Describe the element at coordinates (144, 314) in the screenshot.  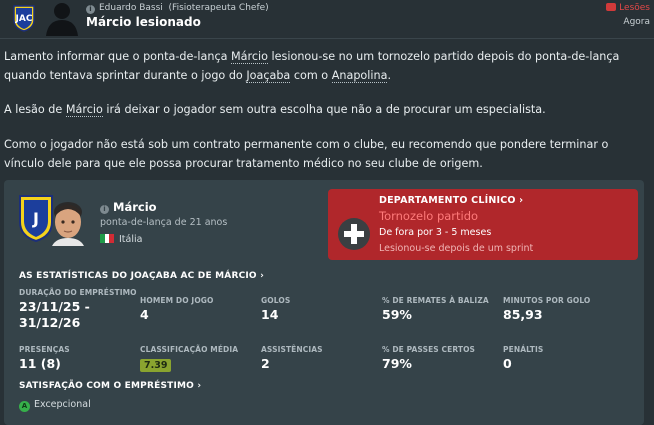
I see `stat-value: 4` at that location.